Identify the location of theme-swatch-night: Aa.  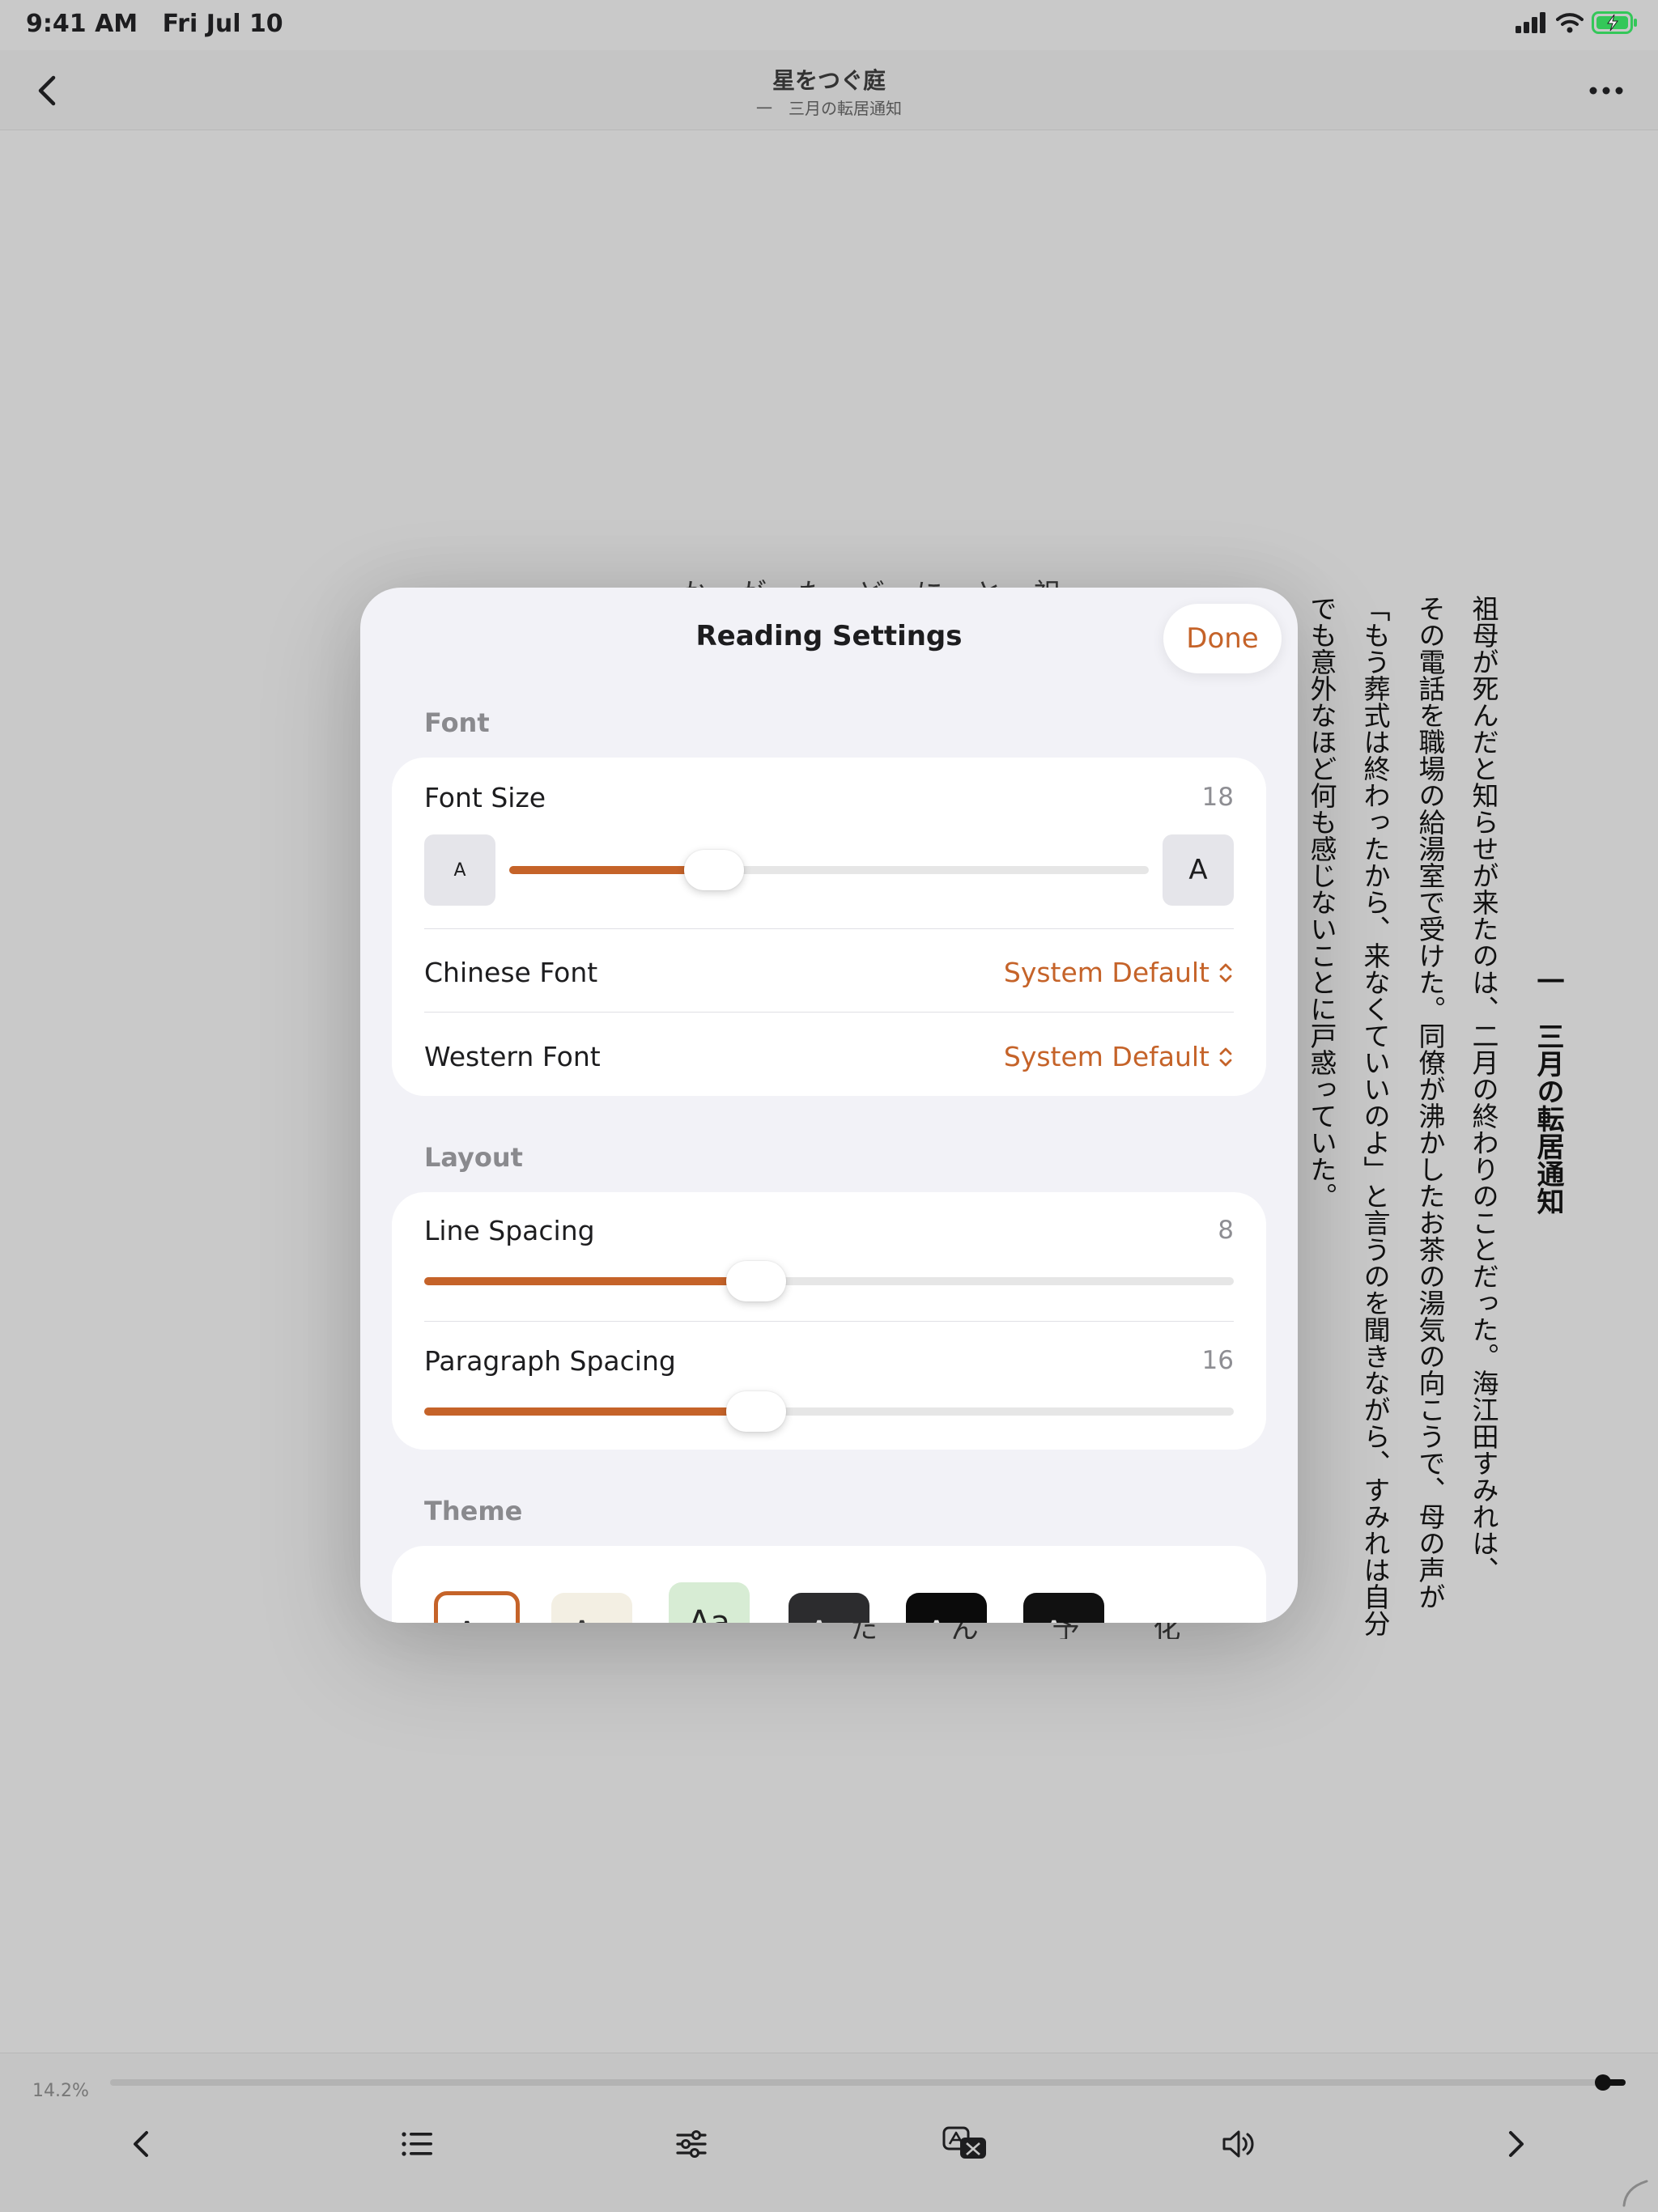
(1063, 1608).